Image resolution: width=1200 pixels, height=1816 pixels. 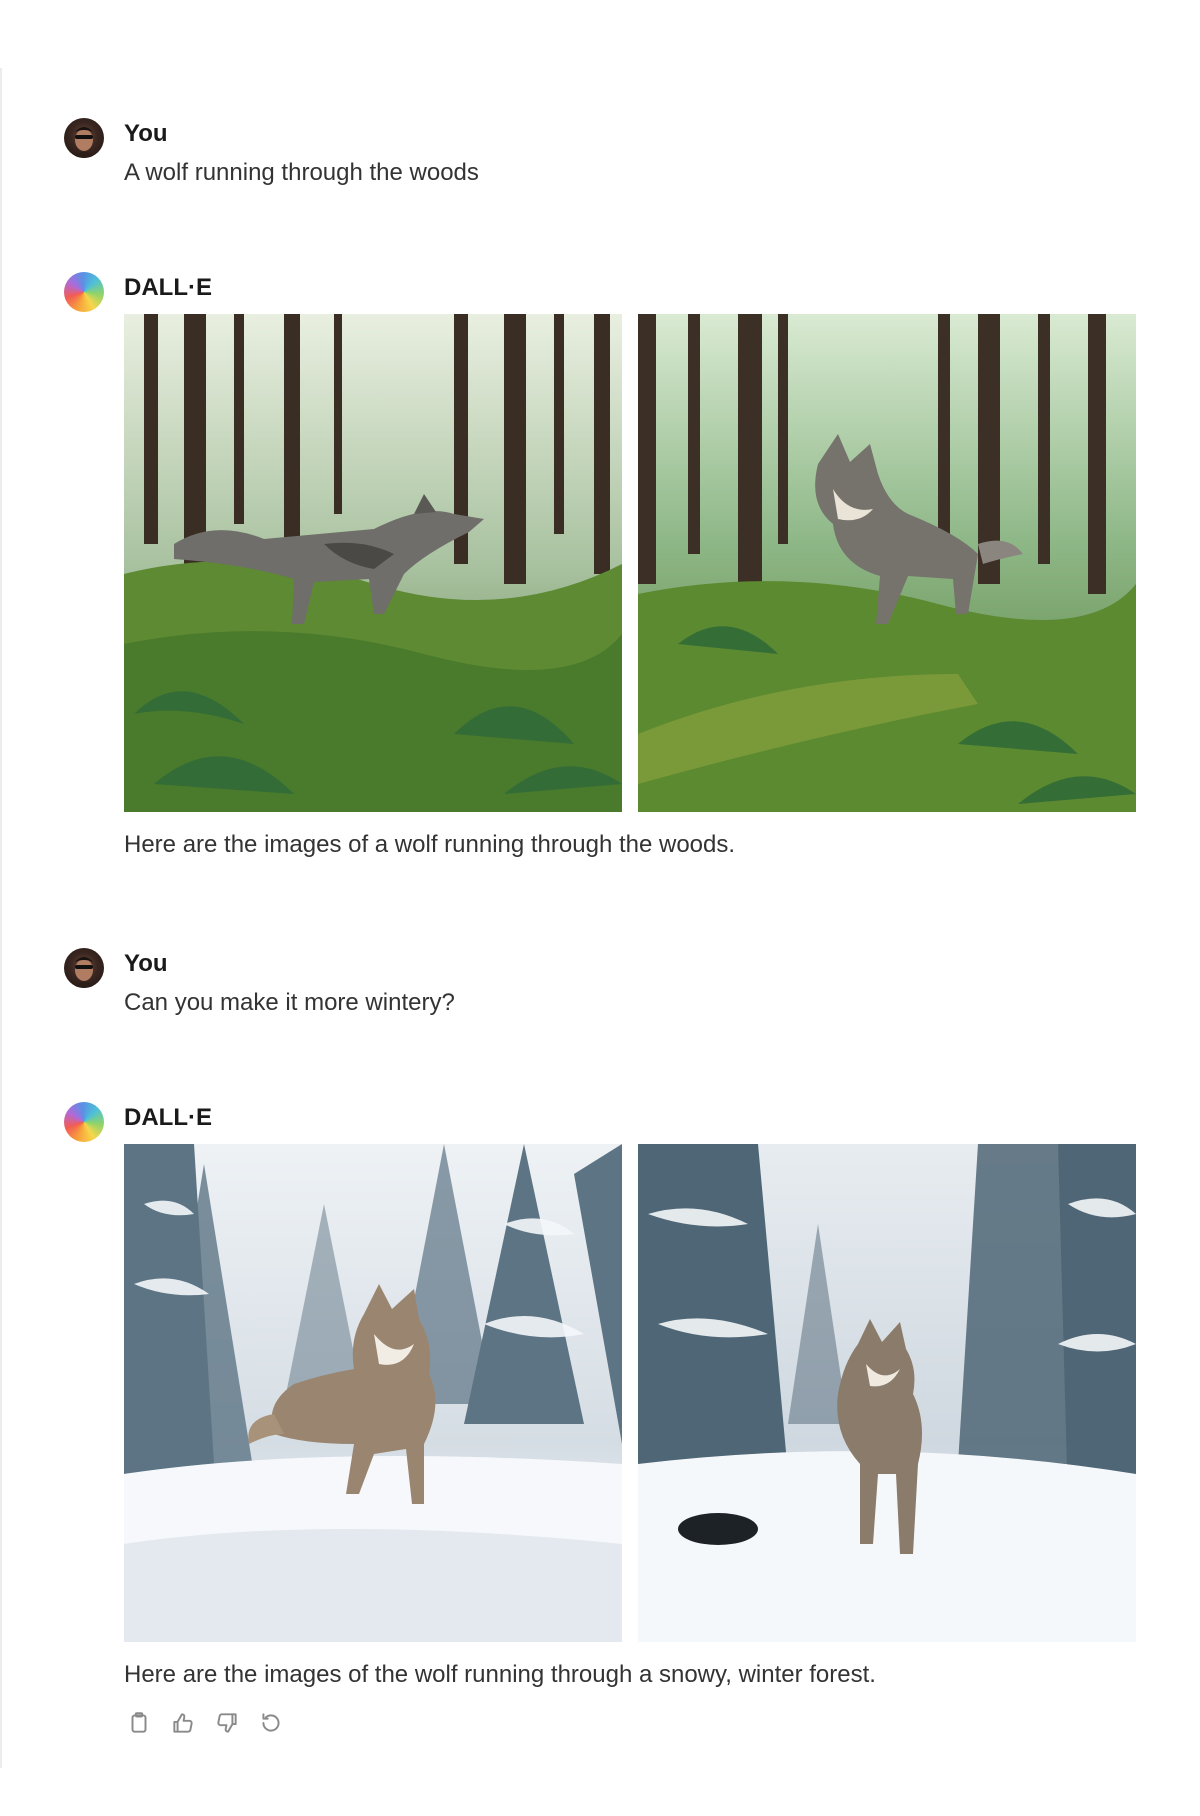 What do you see at coordinates (205, 1723) in the screenshot?
I see `message-actions` at bounding box center [205, 1723].